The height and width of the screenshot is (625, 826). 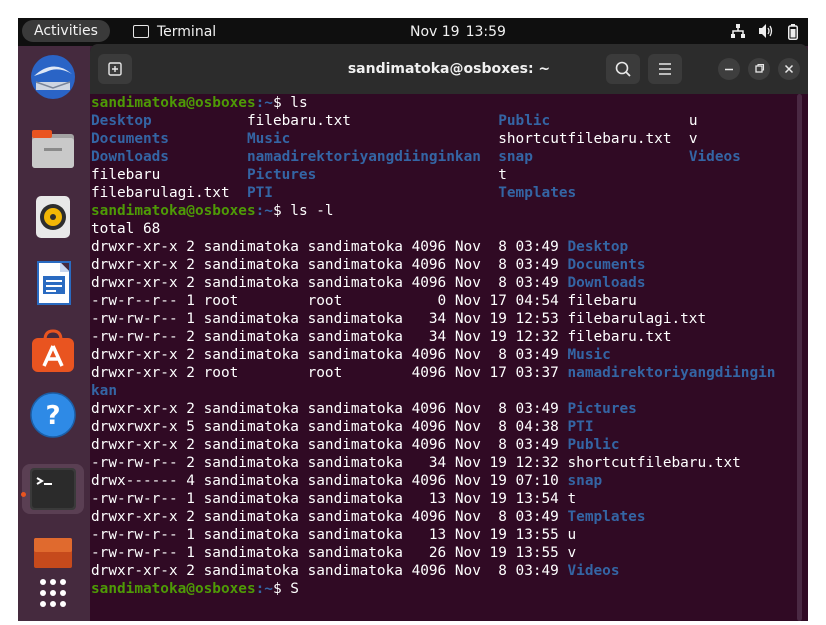 What do you see at coordinates (259, 193) in the screenshot?
I see `ls-entry: PTI` at bounding box center [259, 193].